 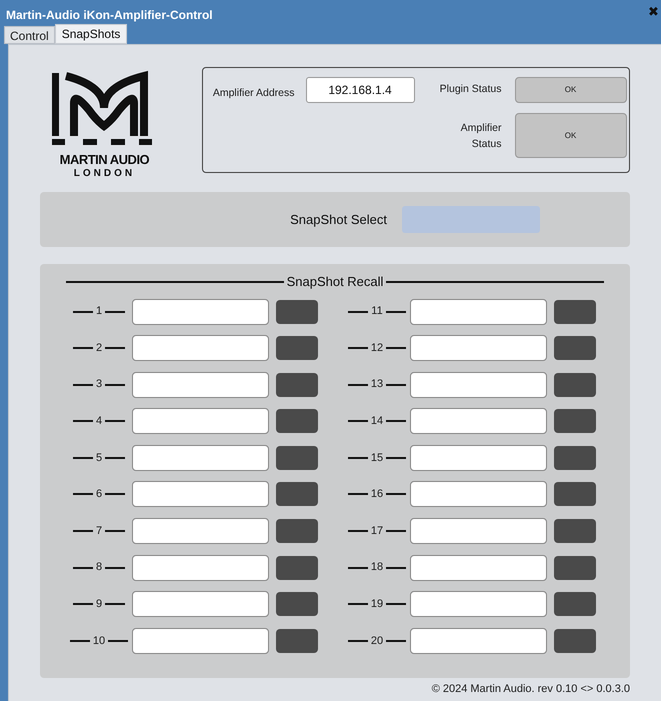 What do you see at coordinates (377, 312) in the screenshot?
I see `slot-number: 11` at bounding box center [377, 312].